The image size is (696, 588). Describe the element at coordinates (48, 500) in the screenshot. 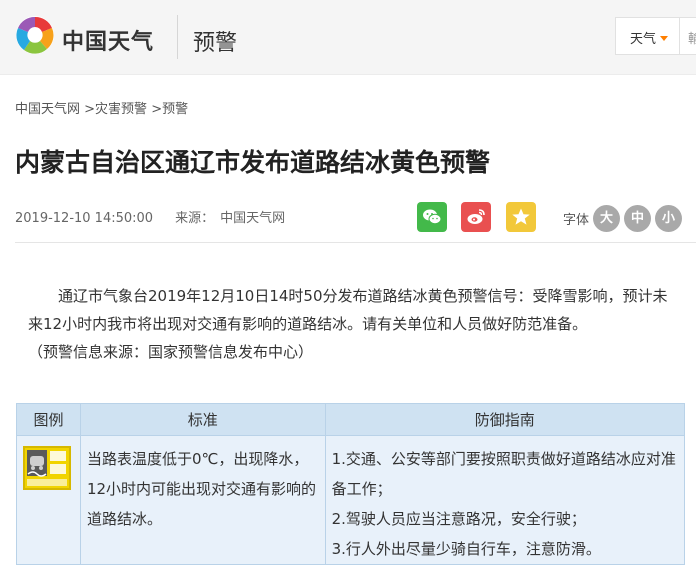

I see `warning-icon-cell` at that location.